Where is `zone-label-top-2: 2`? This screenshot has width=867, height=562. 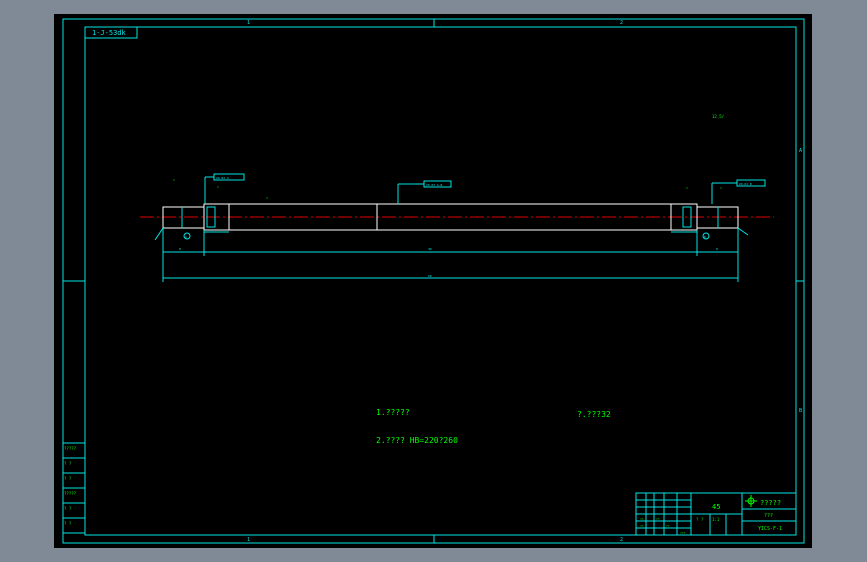 zone-label-top-2: 2 is located at coordinates (621, 23).